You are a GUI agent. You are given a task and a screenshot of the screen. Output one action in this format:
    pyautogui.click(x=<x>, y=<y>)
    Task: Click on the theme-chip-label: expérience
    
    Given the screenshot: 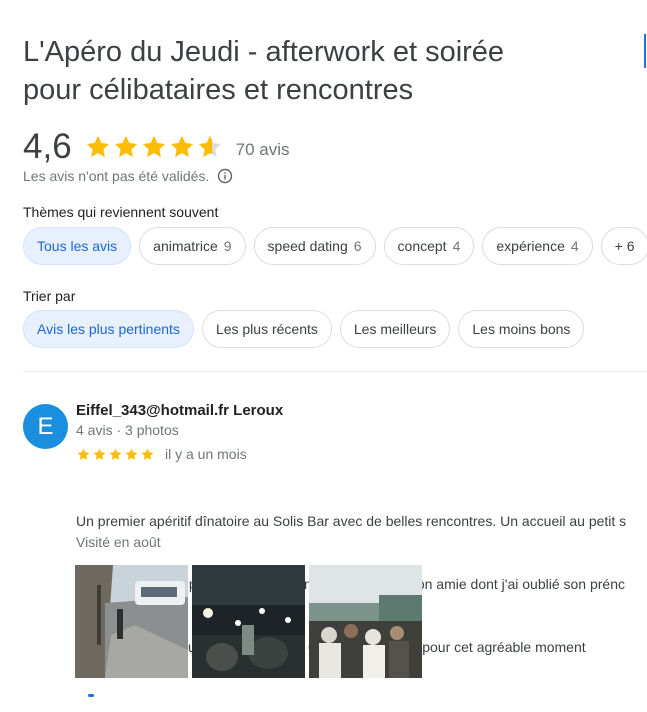 What is the action you would take?
    pyautogui.click(x=530, y=246)
    